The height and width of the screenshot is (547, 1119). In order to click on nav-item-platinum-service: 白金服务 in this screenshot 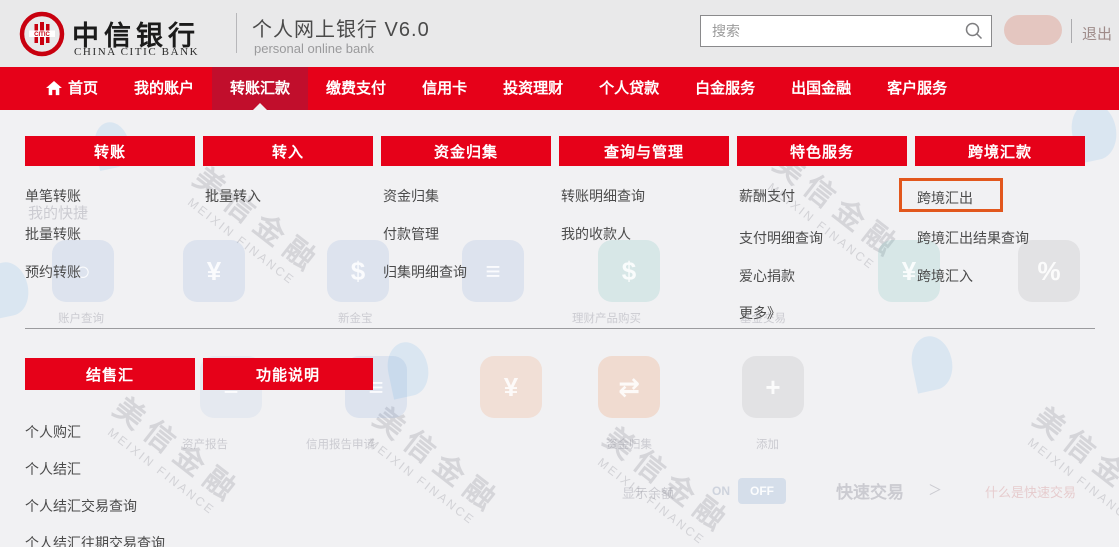, I will do `click(725, 88)`.